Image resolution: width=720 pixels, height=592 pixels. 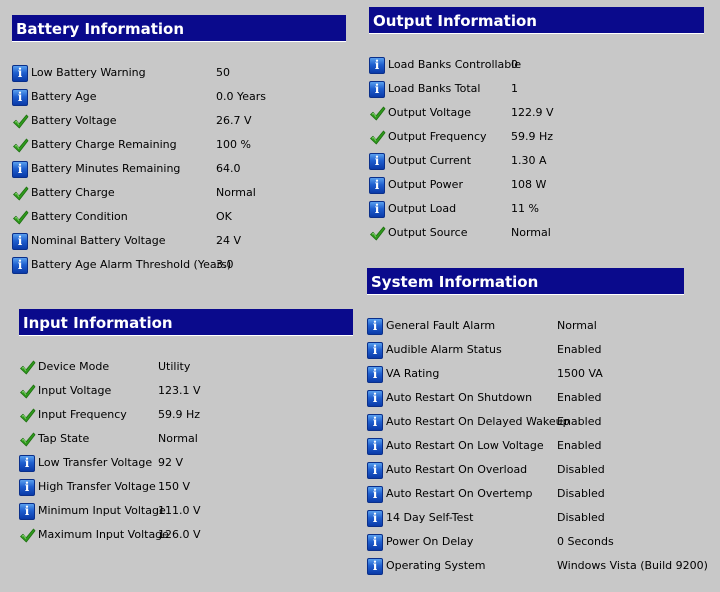 I want to click on battery-row-label: Battery Age Alarm Threshold (Years), so click(x=131, y=264).